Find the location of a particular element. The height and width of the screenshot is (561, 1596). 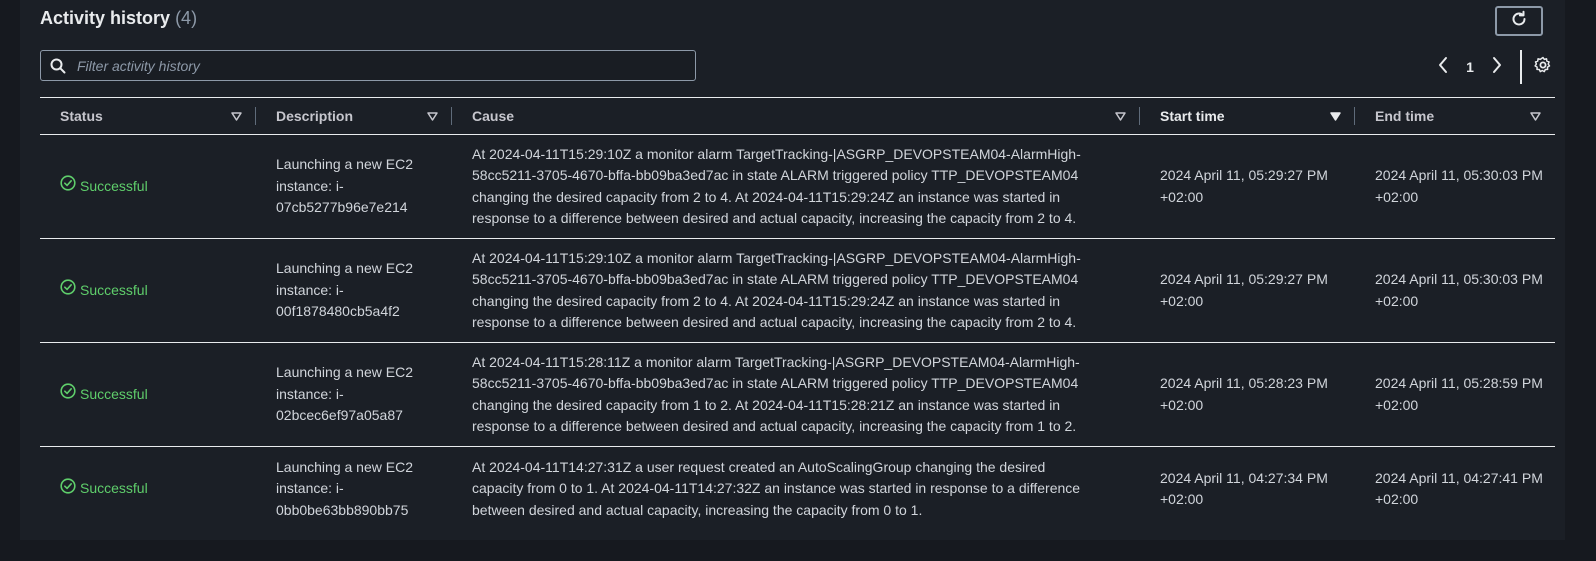

page-title: Activity history (4) is located at coordinates (118, 18).